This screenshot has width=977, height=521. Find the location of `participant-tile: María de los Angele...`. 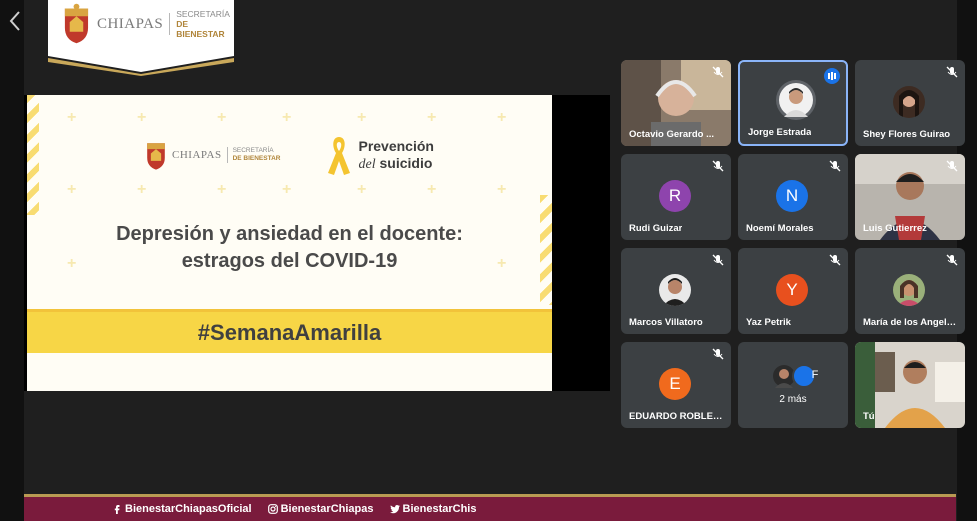

participant-tile: María de los Angele... is located at coordinates (910, 291).